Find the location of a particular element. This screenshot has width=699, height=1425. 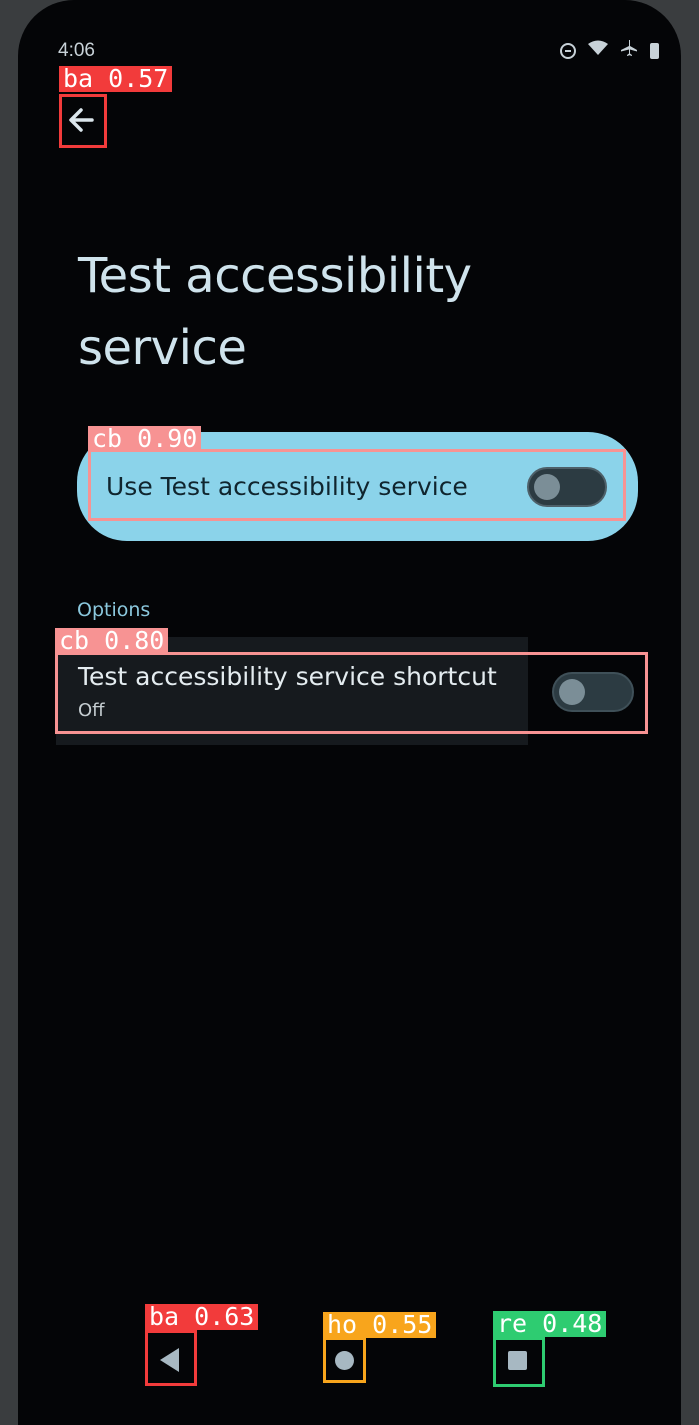

airplane-icon is located at coordinates (629, 50).